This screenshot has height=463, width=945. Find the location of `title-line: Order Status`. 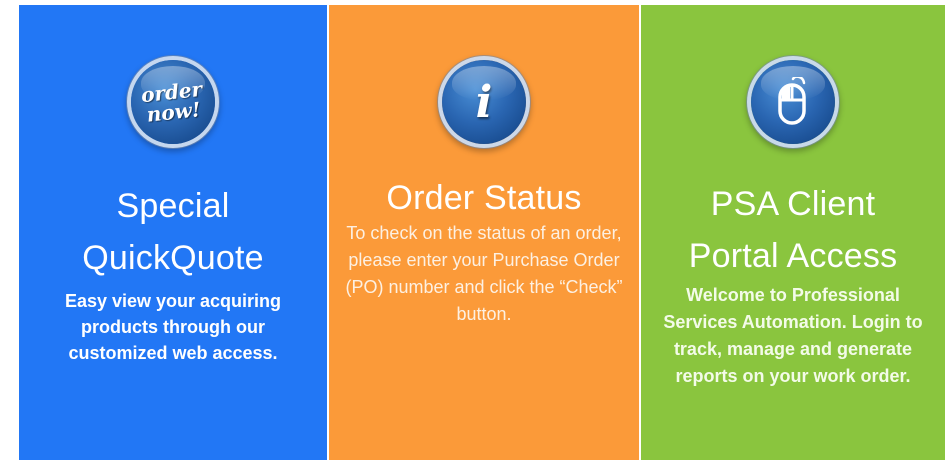

title-line: Order Status is located at coordinates (484, 198).